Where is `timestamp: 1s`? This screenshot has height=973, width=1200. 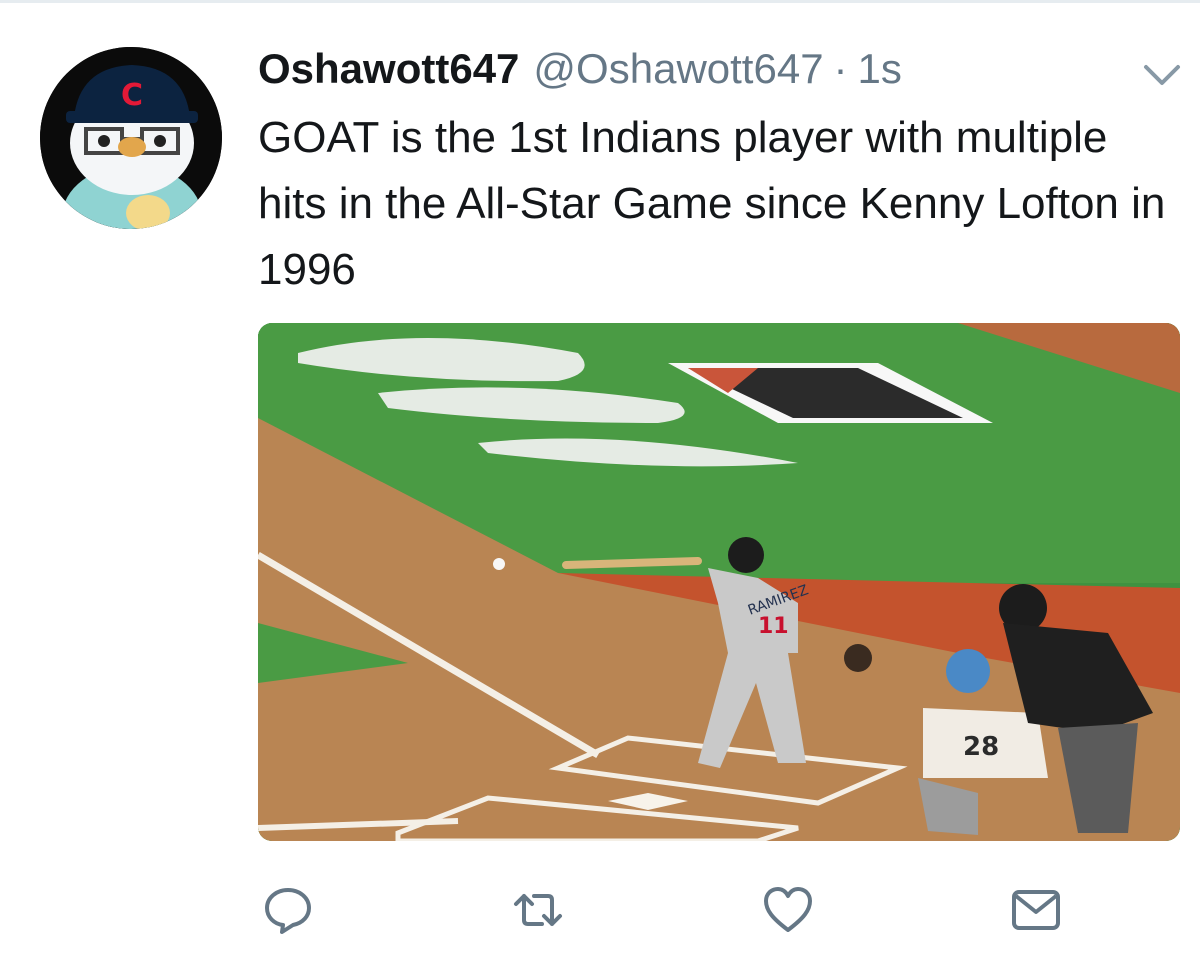 timestamp: 1s is located at coordinates (880, 69).